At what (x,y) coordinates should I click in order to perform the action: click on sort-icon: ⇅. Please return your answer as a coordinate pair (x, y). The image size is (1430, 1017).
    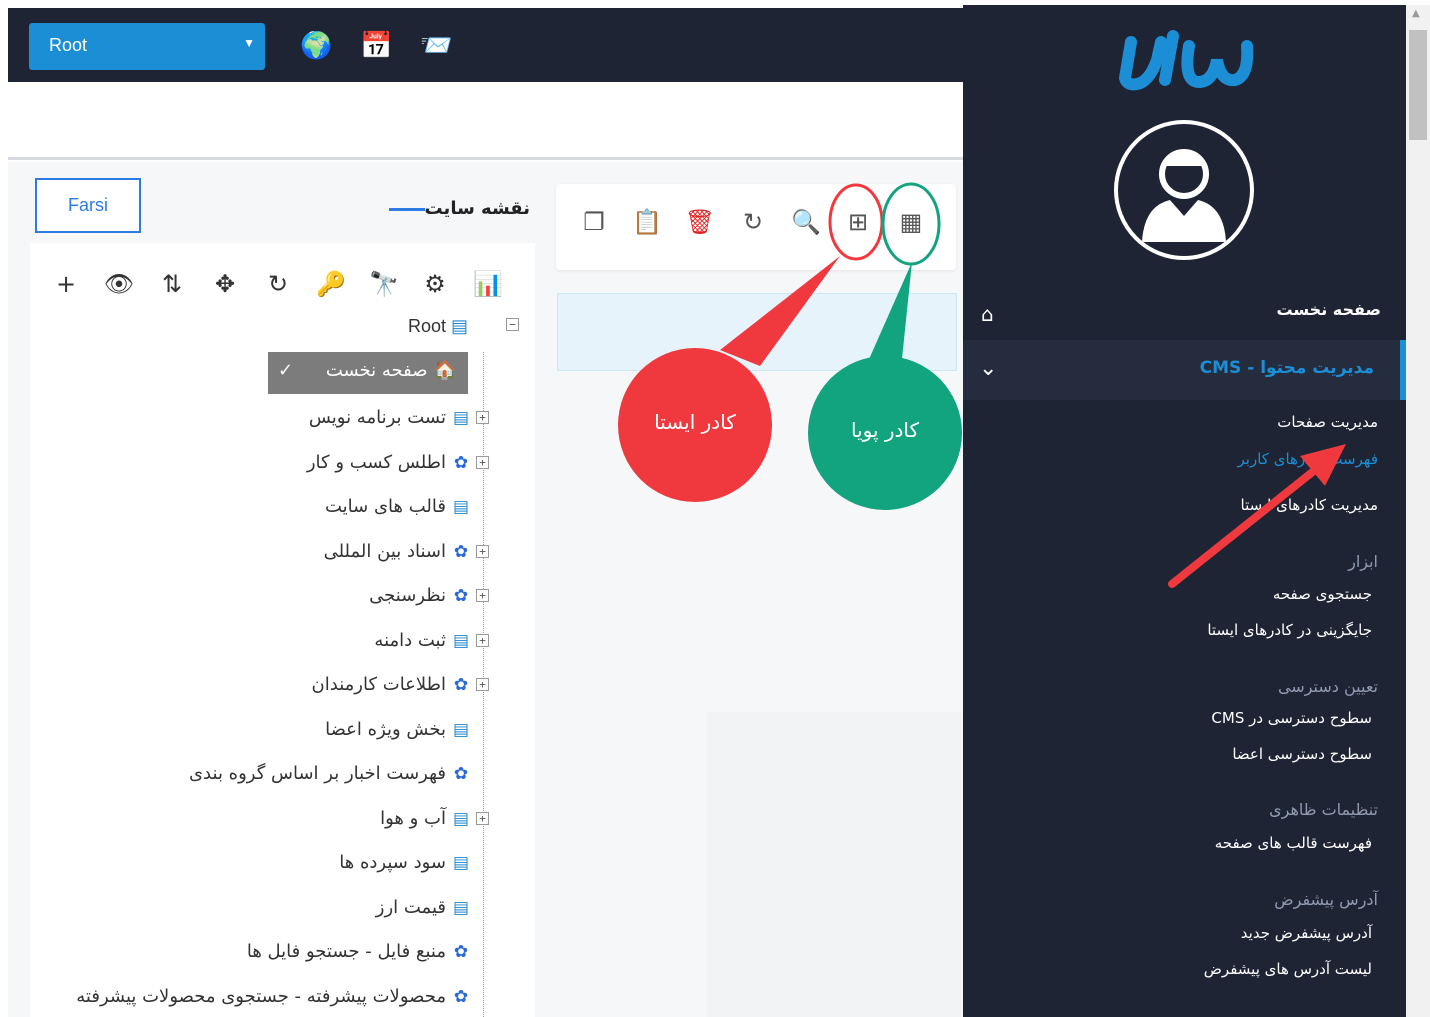
    Looking at the image, I should click on (172, 284).